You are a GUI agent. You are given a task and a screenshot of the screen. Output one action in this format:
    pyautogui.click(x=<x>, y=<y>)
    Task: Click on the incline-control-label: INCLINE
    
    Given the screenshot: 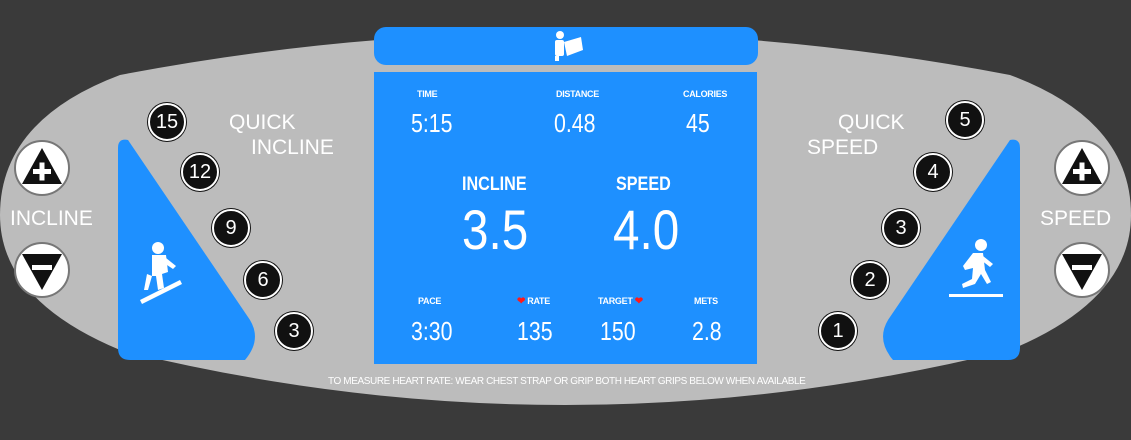 What is the action you would take?
    pyautogui.click(x=51, y=218)
    